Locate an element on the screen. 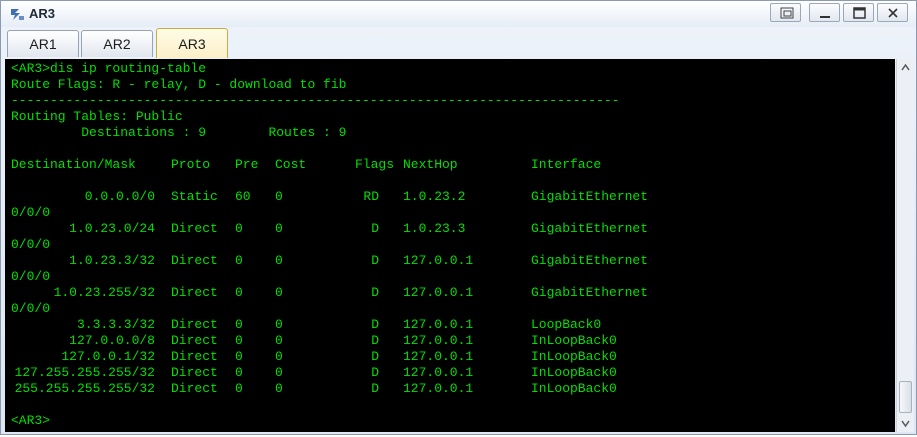 This screenshot has width=917, height=437. route-destination: 127.255.255.255/32 is located at coordinates (84, 372).